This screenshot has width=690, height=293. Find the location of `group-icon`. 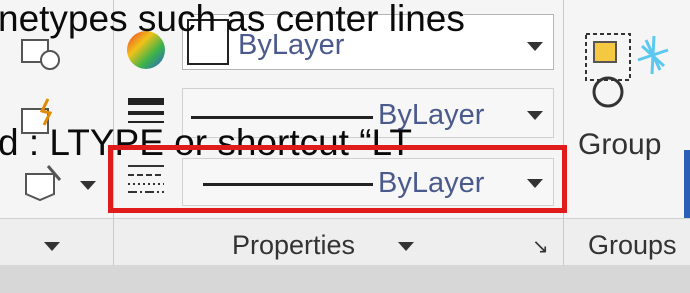

group-icon is located at coordinates (627, 70).